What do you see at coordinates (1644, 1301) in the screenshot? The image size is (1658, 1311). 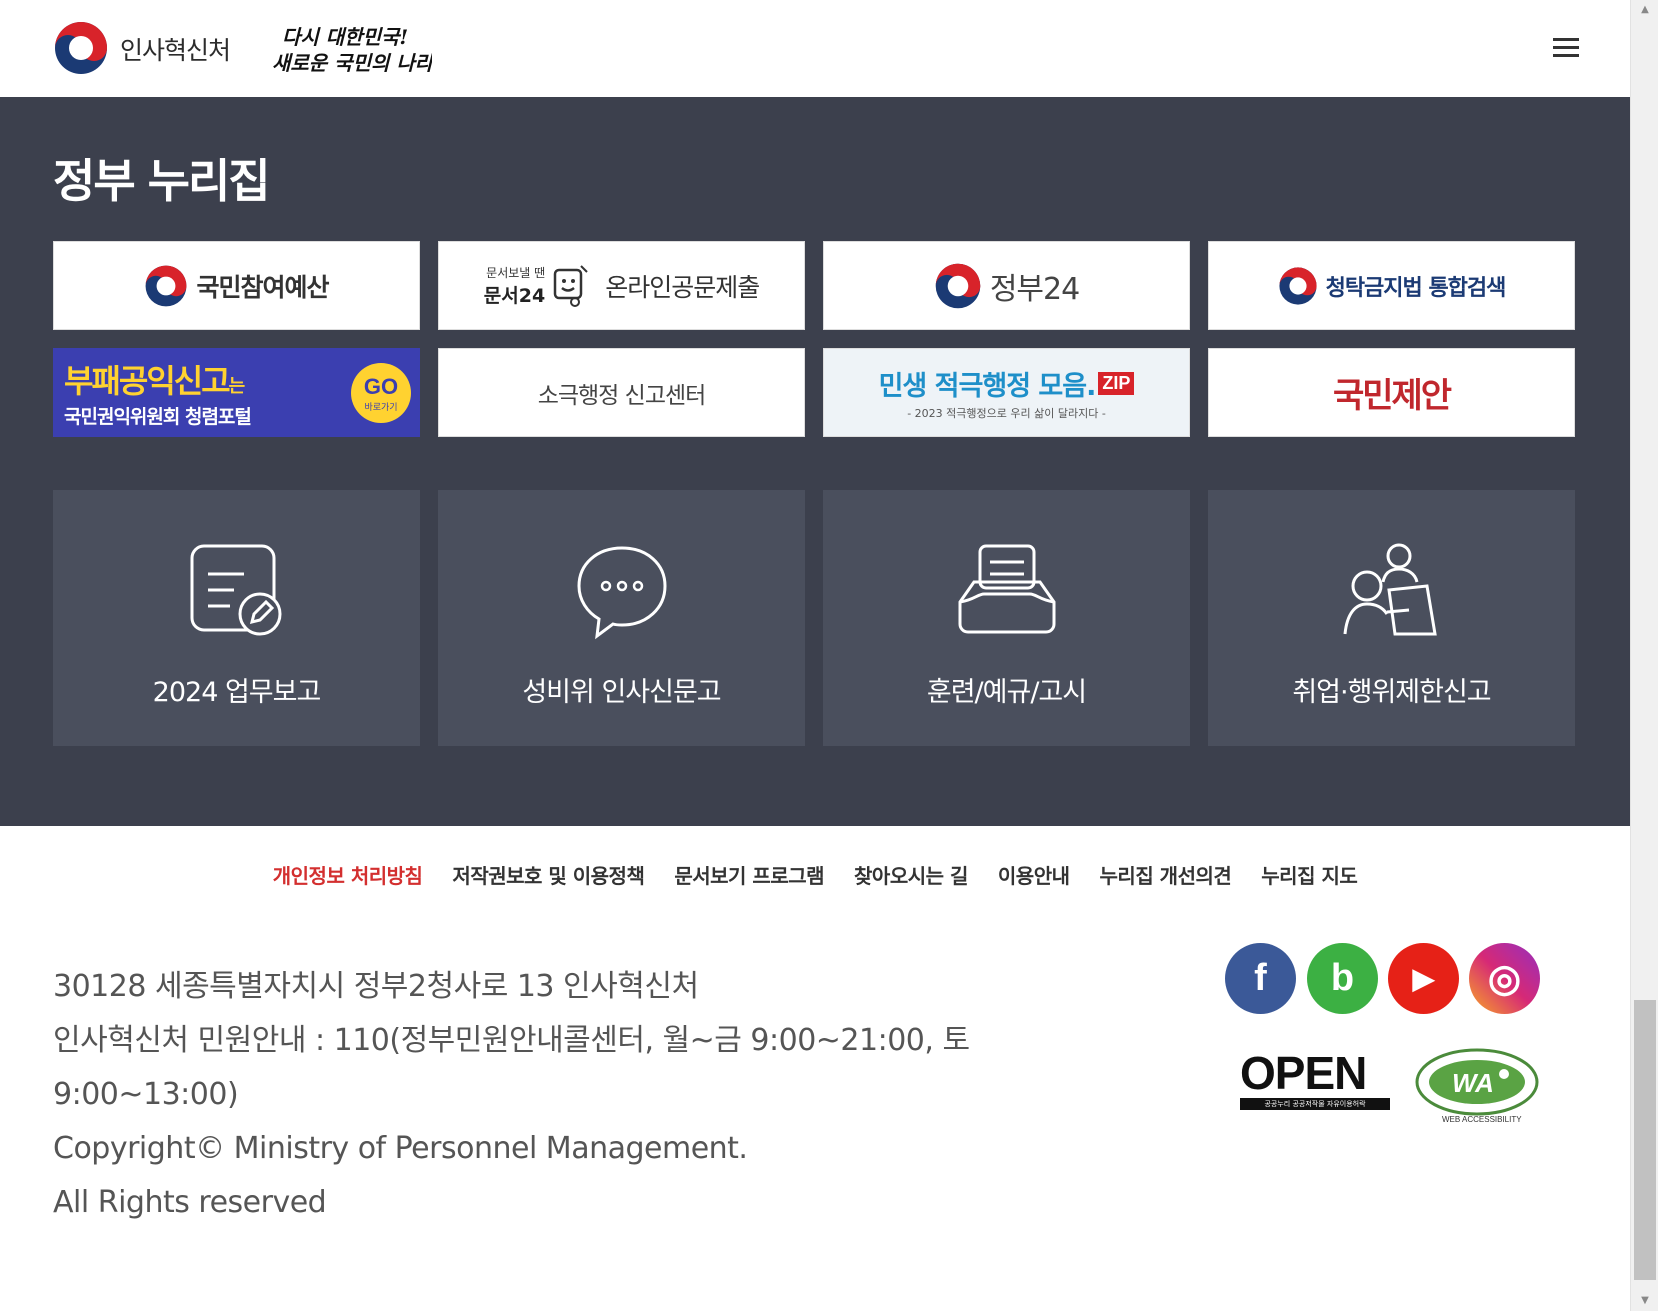 I see `scroll-down-arrow-icon: ▼` at bounding box center [1644, 1301].